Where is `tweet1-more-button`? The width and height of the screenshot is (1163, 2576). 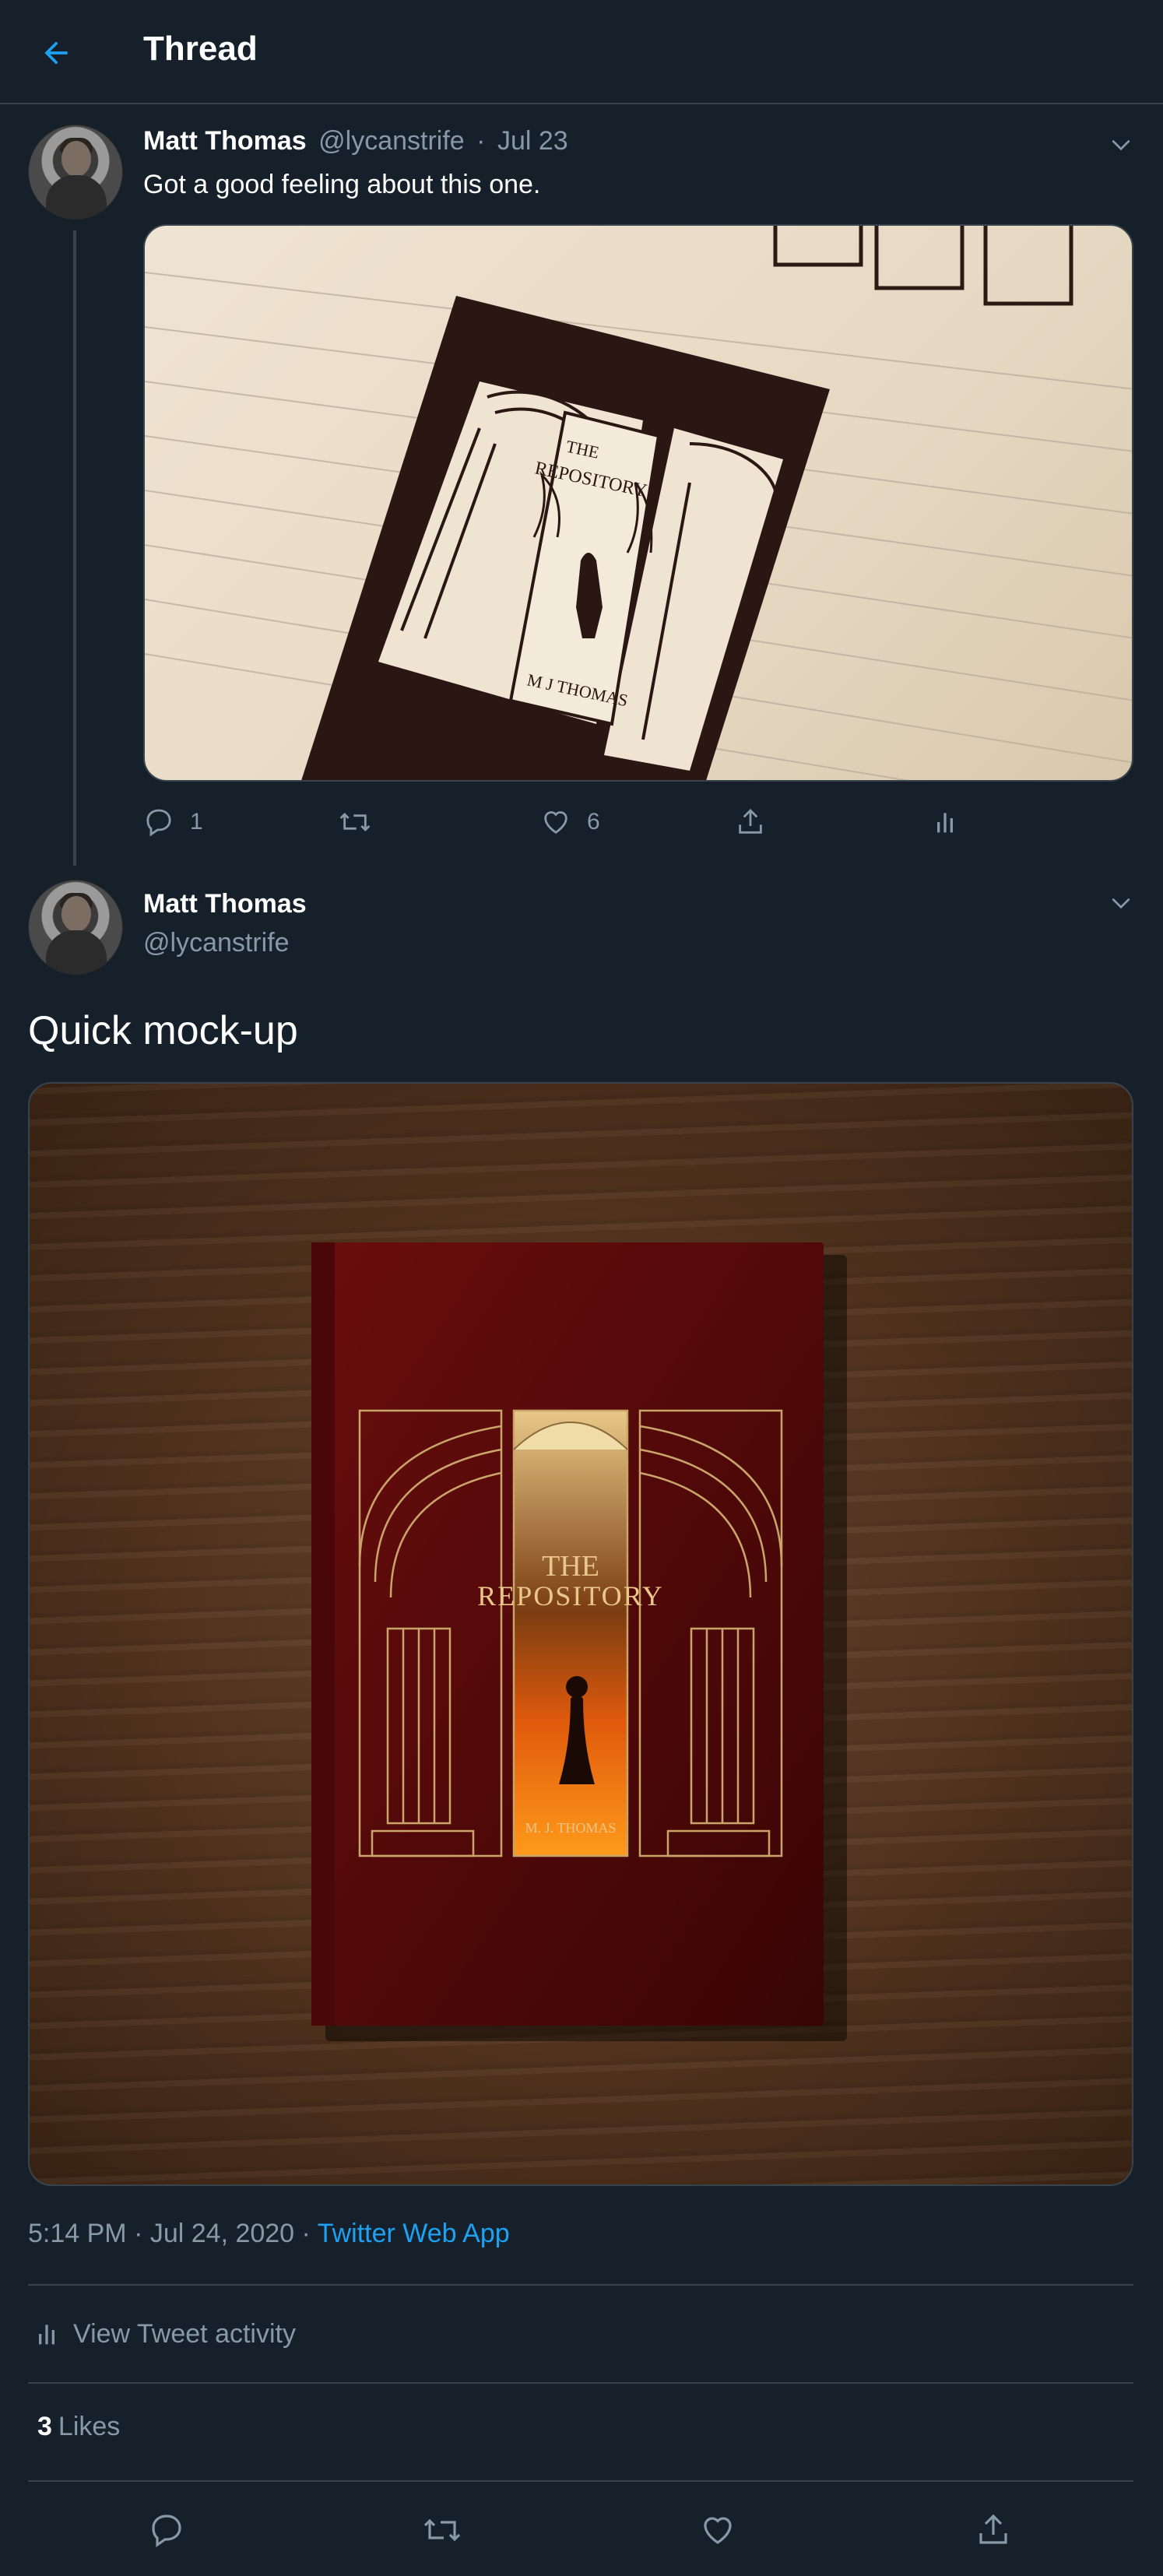 tweet1-more-button is located at coordinates (1121, 145).